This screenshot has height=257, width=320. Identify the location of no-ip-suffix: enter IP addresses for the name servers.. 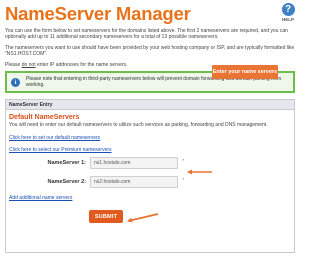
(81, 65).